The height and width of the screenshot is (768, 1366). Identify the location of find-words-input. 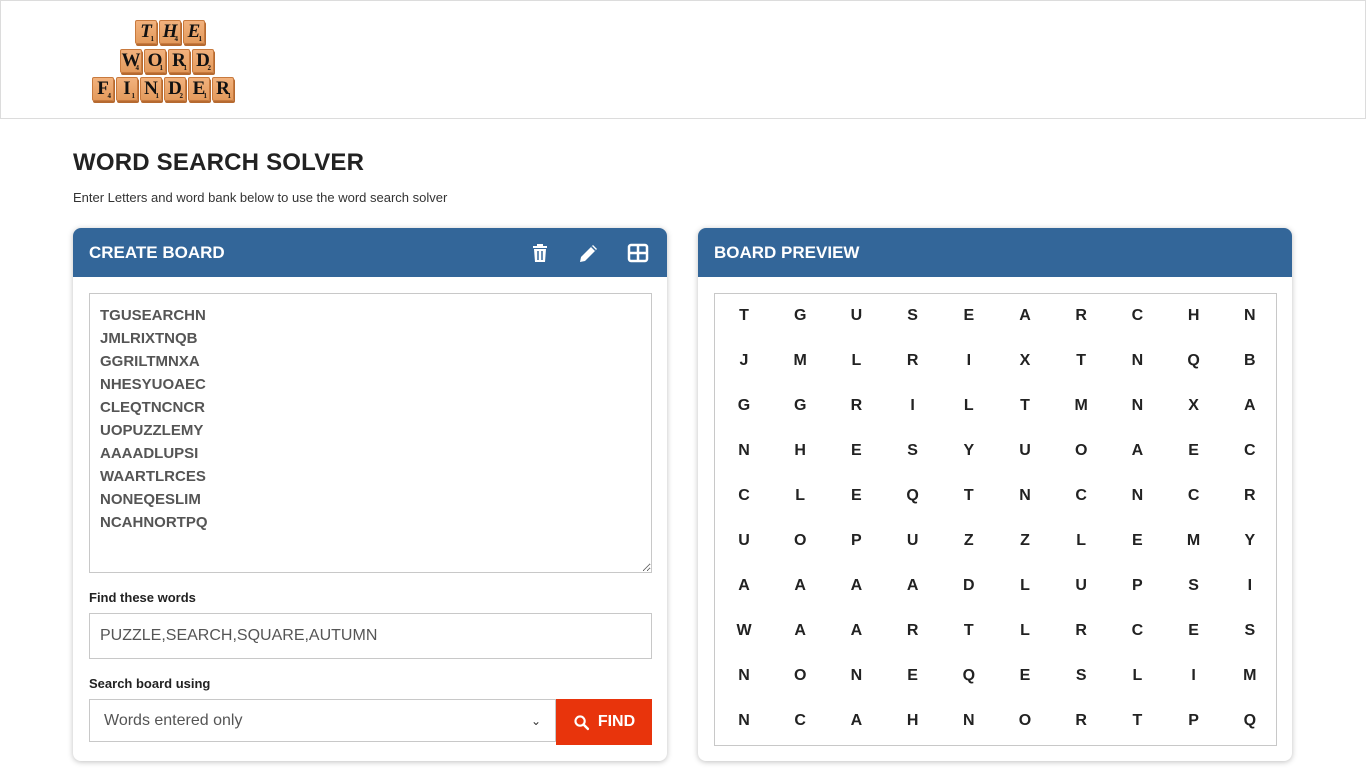
(370, 636).